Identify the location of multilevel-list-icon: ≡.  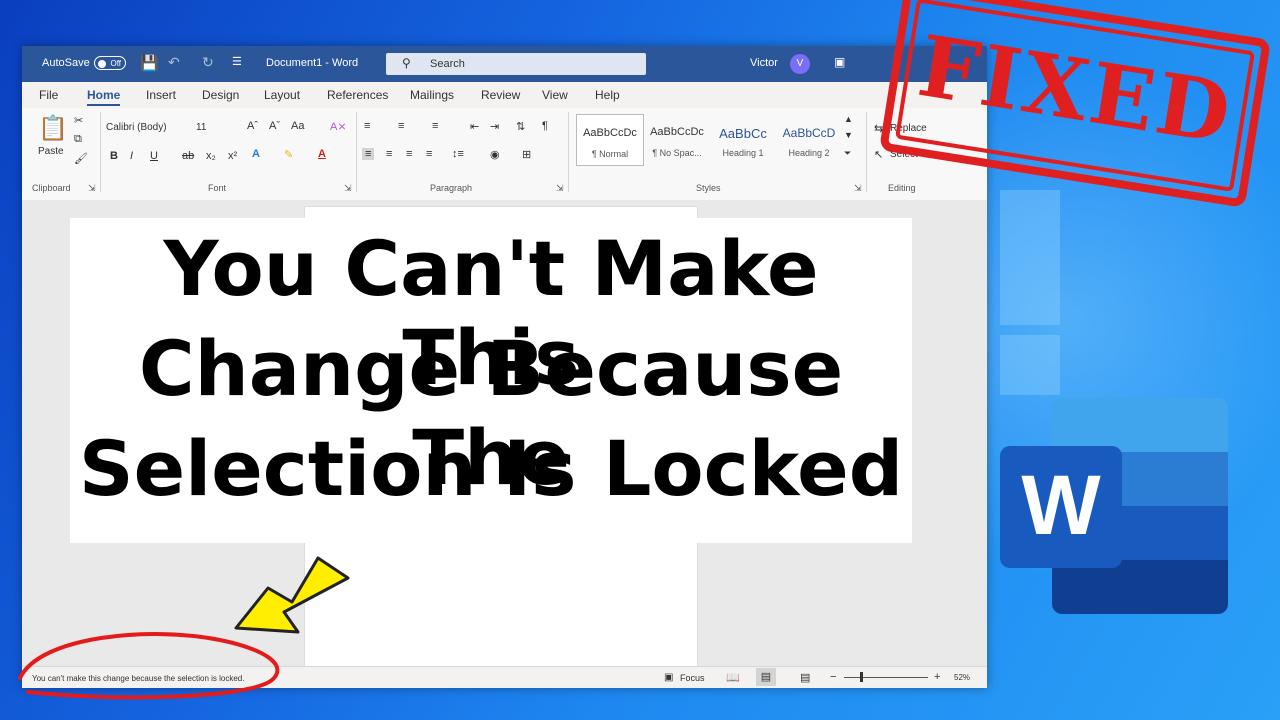
(435, 126).